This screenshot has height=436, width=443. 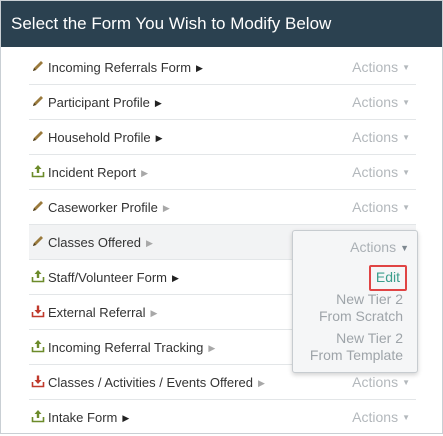 I want to click on panel-header: Select the Form You Wish to Modify Below, so click(x=221, y=24).